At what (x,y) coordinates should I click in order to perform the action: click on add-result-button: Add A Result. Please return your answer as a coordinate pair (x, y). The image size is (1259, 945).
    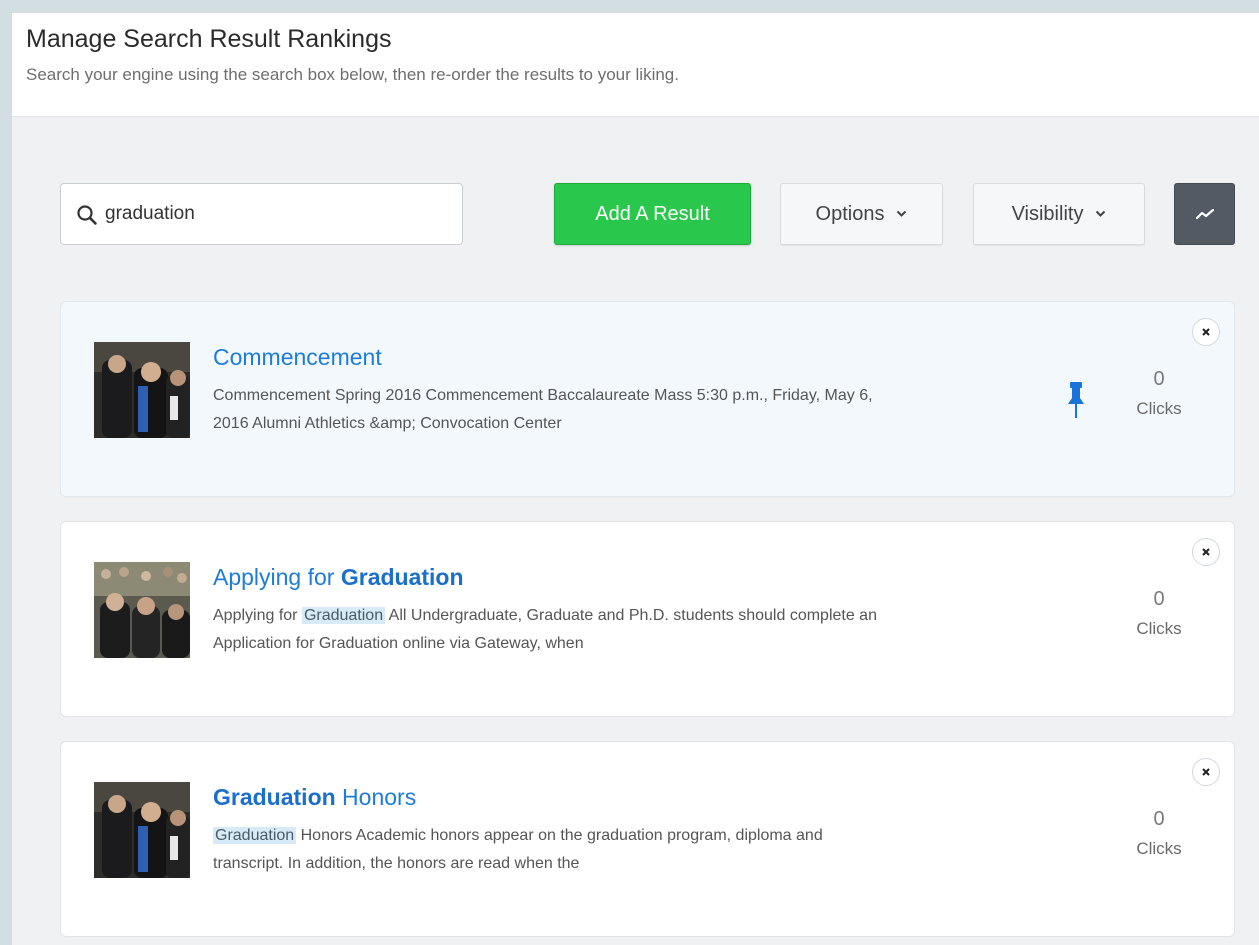
    Looking at the image, I should click on (652, 214).